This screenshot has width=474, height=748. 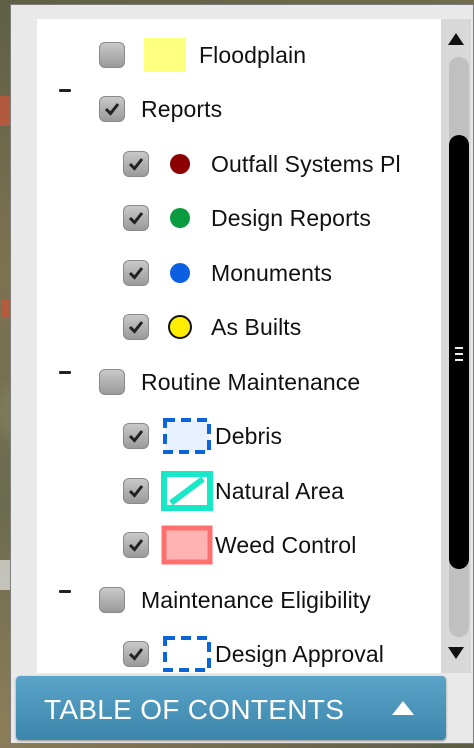 I want to click on toc-item-outfall-systems: Outfall Systems Pl, so click(x=262, y=164).